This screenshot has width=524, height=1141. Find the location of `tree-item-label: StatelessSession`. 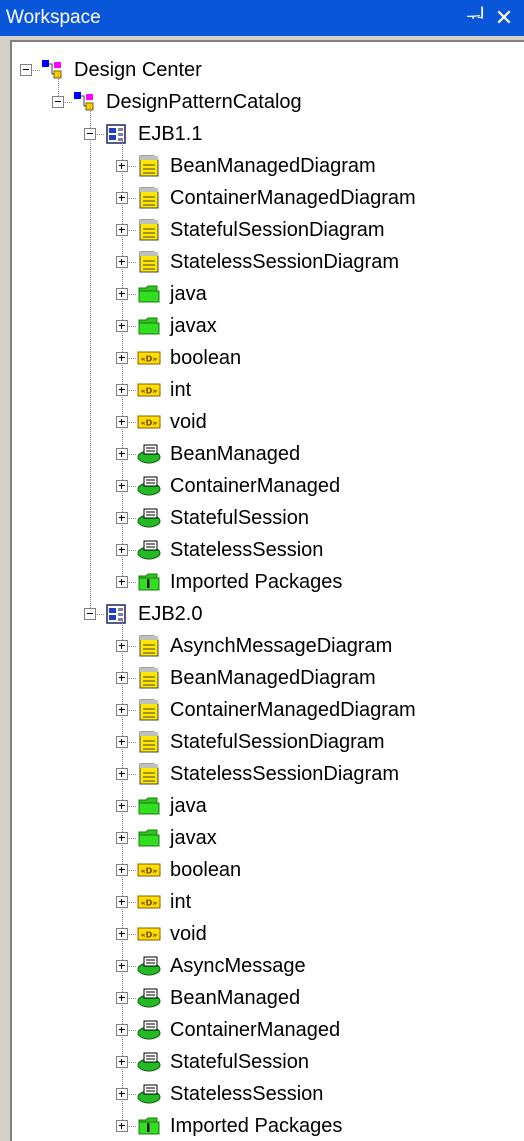

tree-item-label: StatelessSession is located at coordinates (247, 549).